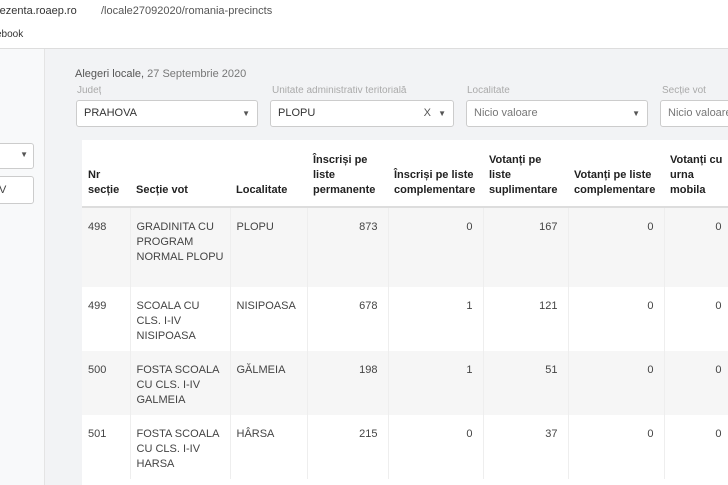  What do you see at coordinates (696, 174) in the screenshot?
I see `column-header: Votanți cu urna mobila` at bounding box center [696, 174].